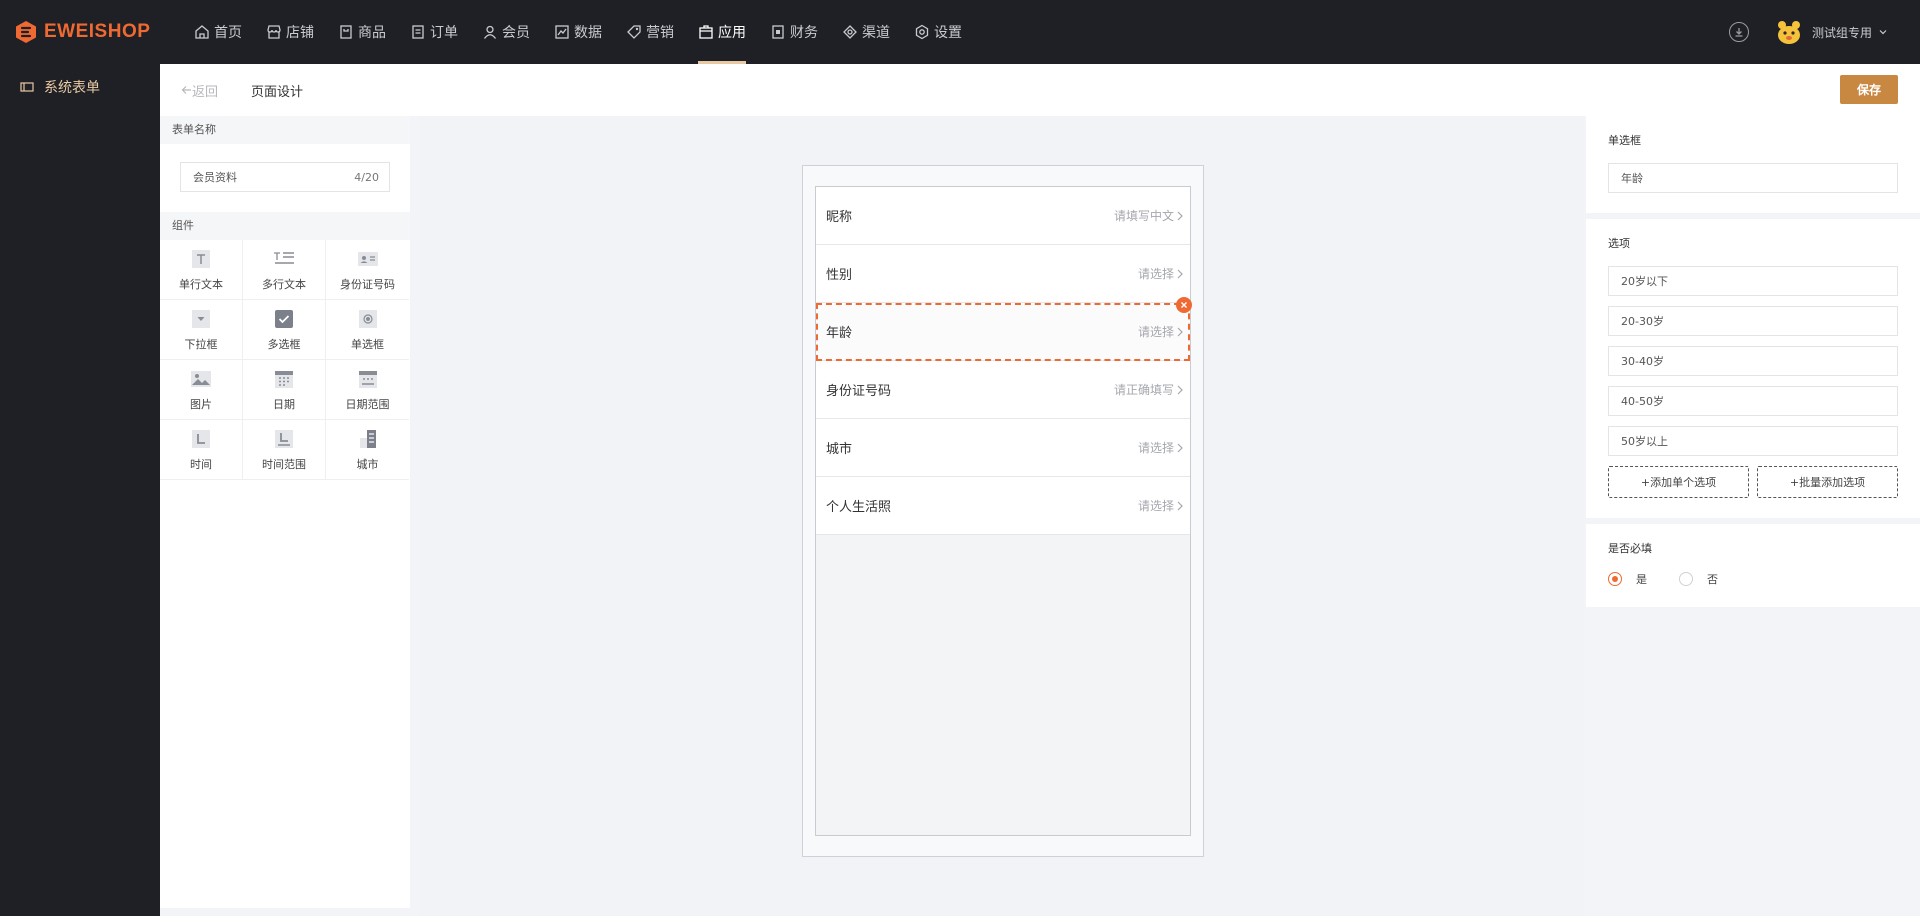 This screenshot has width=1920, height=916. What do you see at coordinates (201, 319) in the screenshot?
I see `dropdown-icon` at bounding box center [201, 319].